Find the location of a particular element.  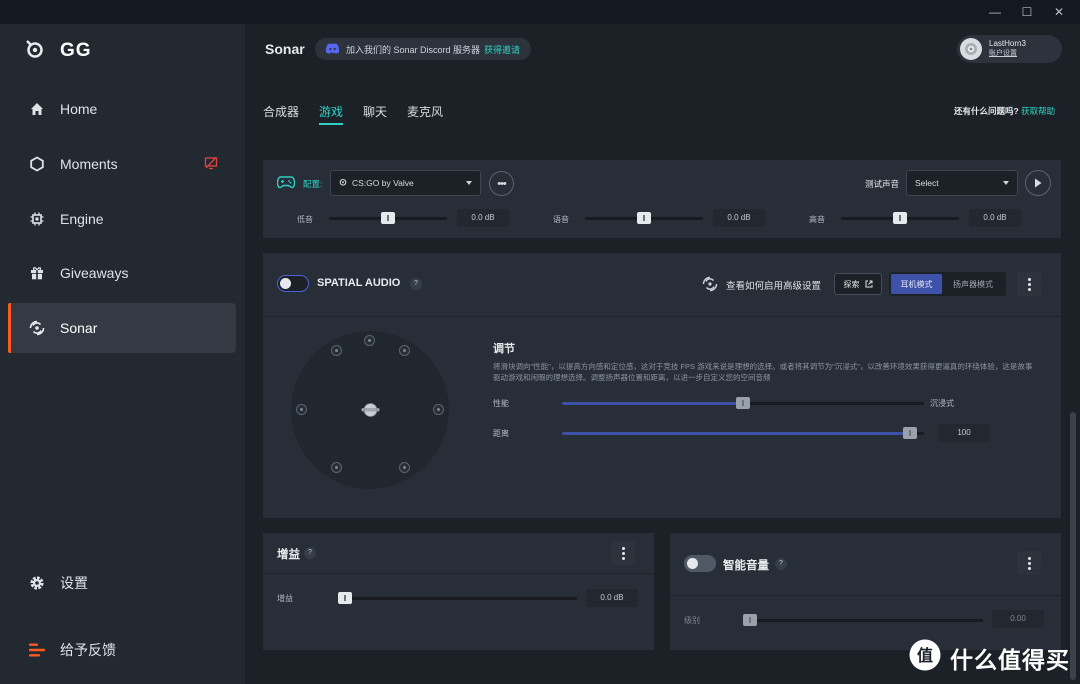

close-button: ✕ is located at coordinates (1059, 12).